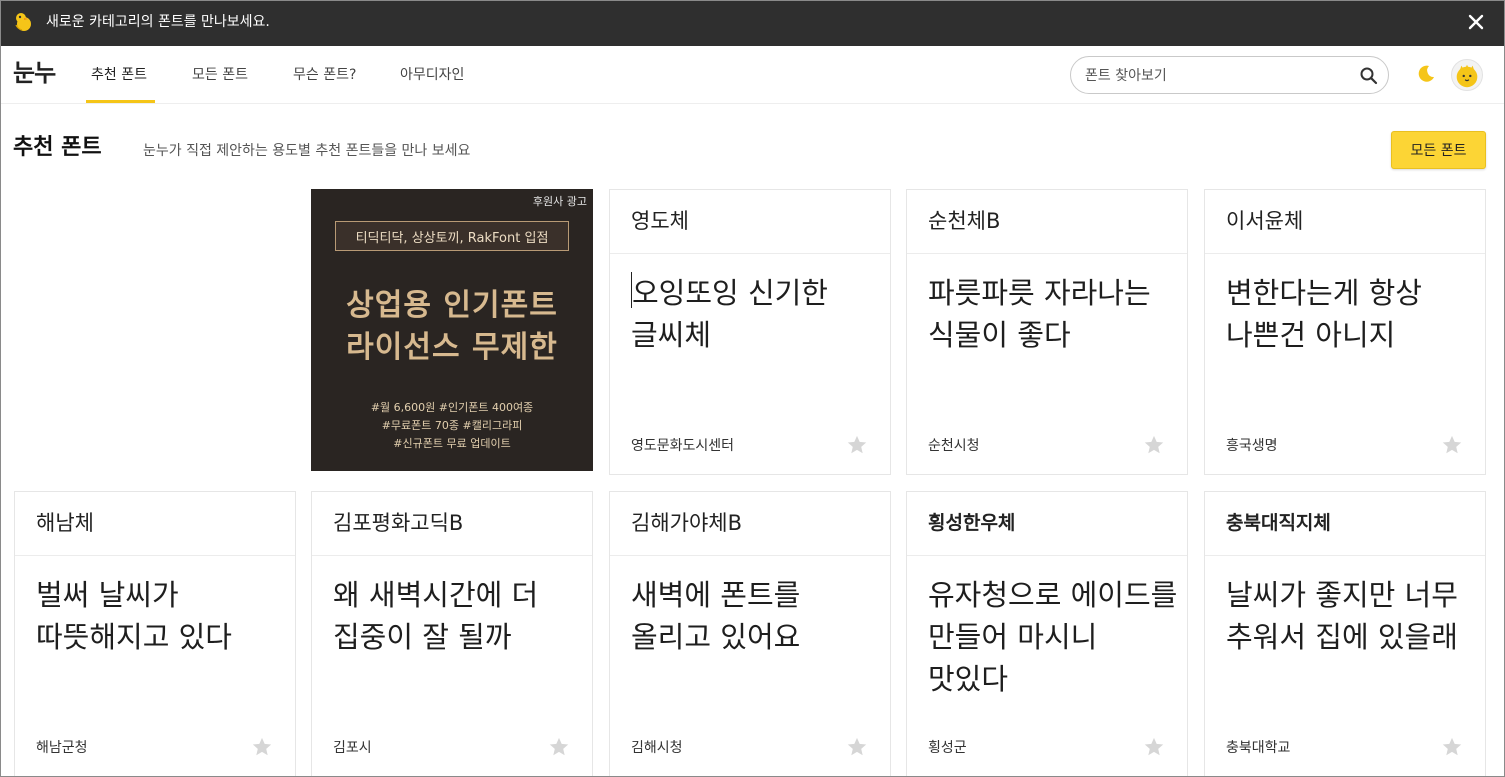  I want to click on font-maker: 김해시청, so click(657, 748).